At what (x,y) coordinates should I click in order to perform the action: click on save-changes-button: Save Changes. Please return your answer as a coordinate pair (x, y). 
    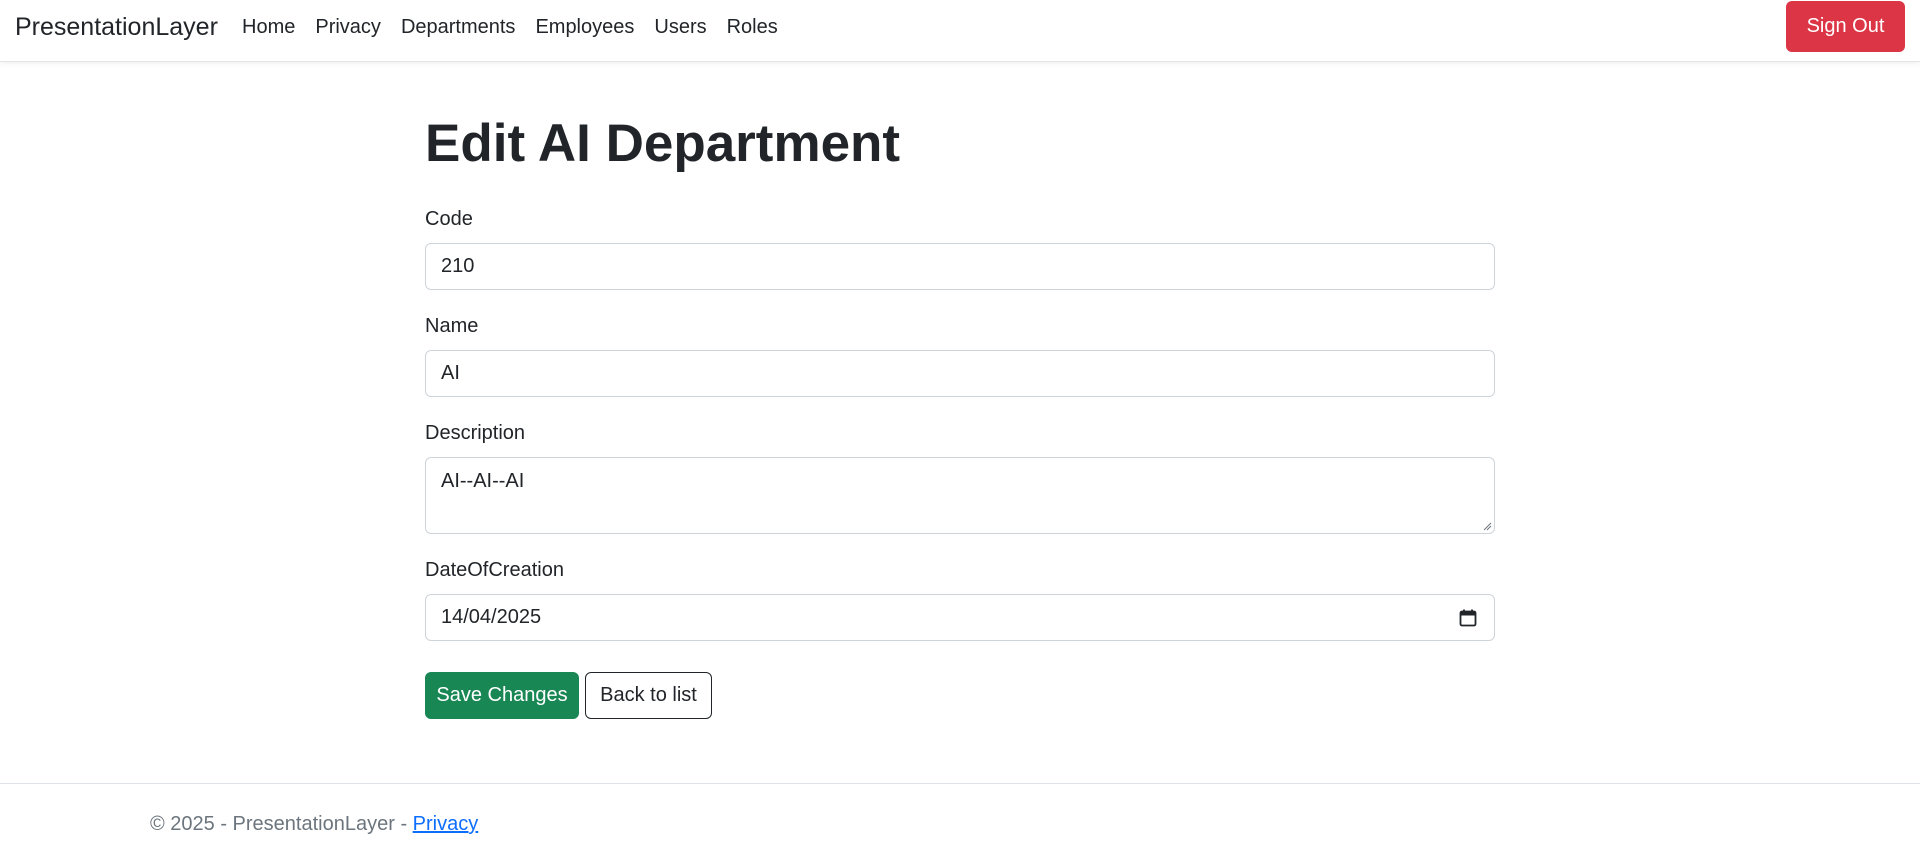
    Looking at the image, I should click on (502, 695).